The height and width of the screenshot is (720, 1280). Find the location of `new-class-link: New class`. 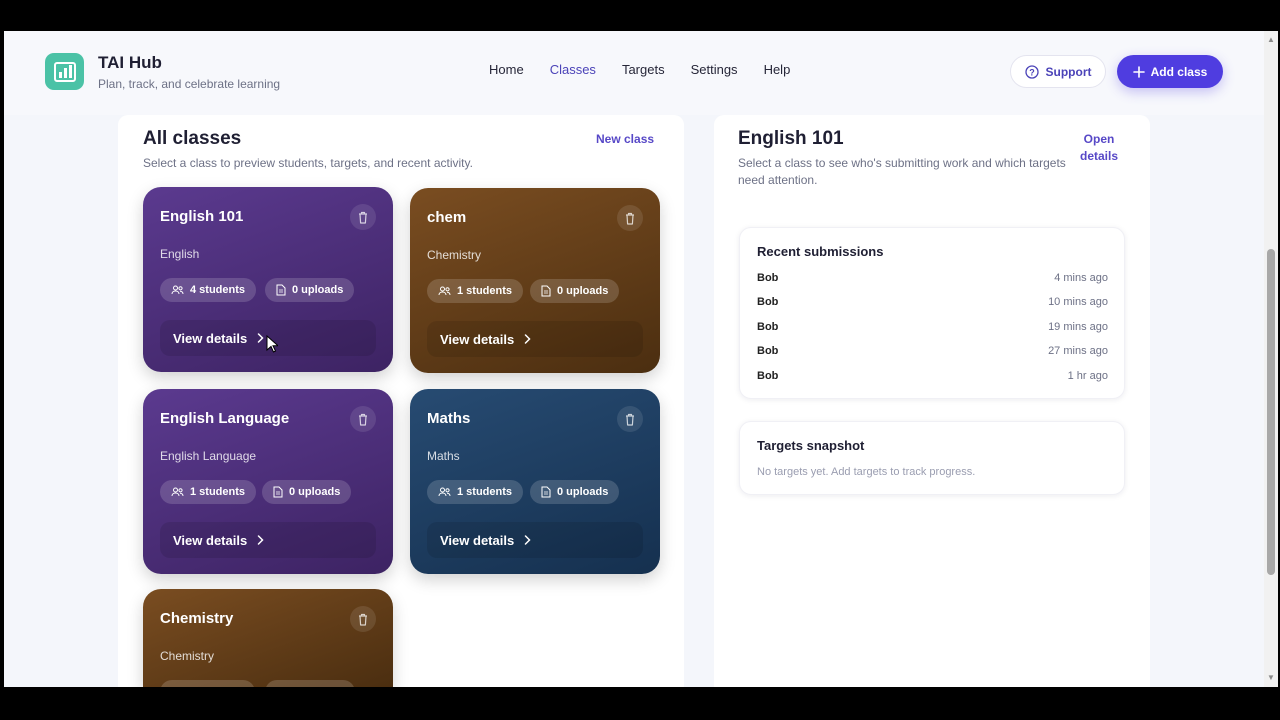

new-class-link: New class is located at coordinates (625, 139).